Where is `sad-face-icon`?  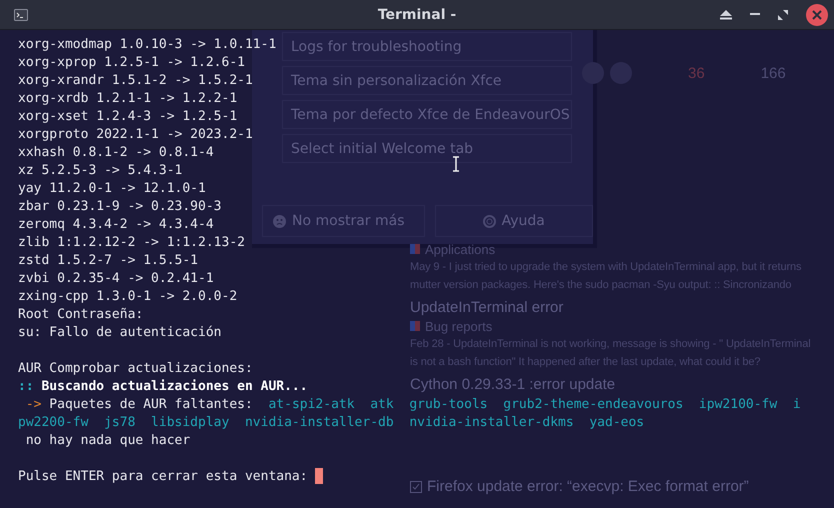
sad-face-icon is located at coordinates (279, 221).